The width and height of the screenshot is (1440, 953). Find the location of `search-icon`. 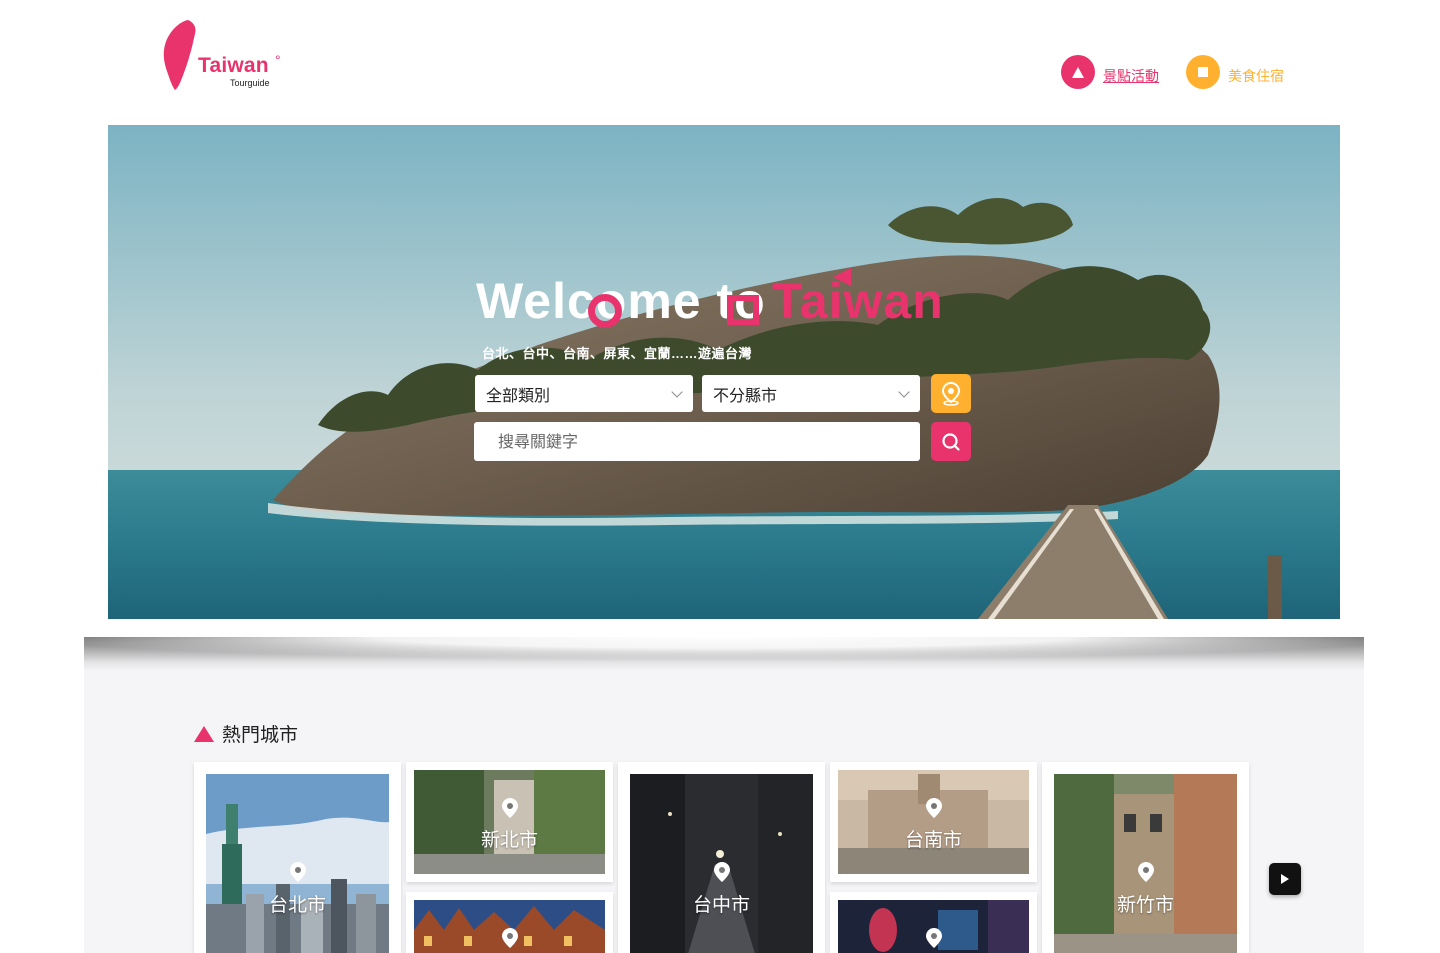

search-icon is located at coordinates (951, 441).